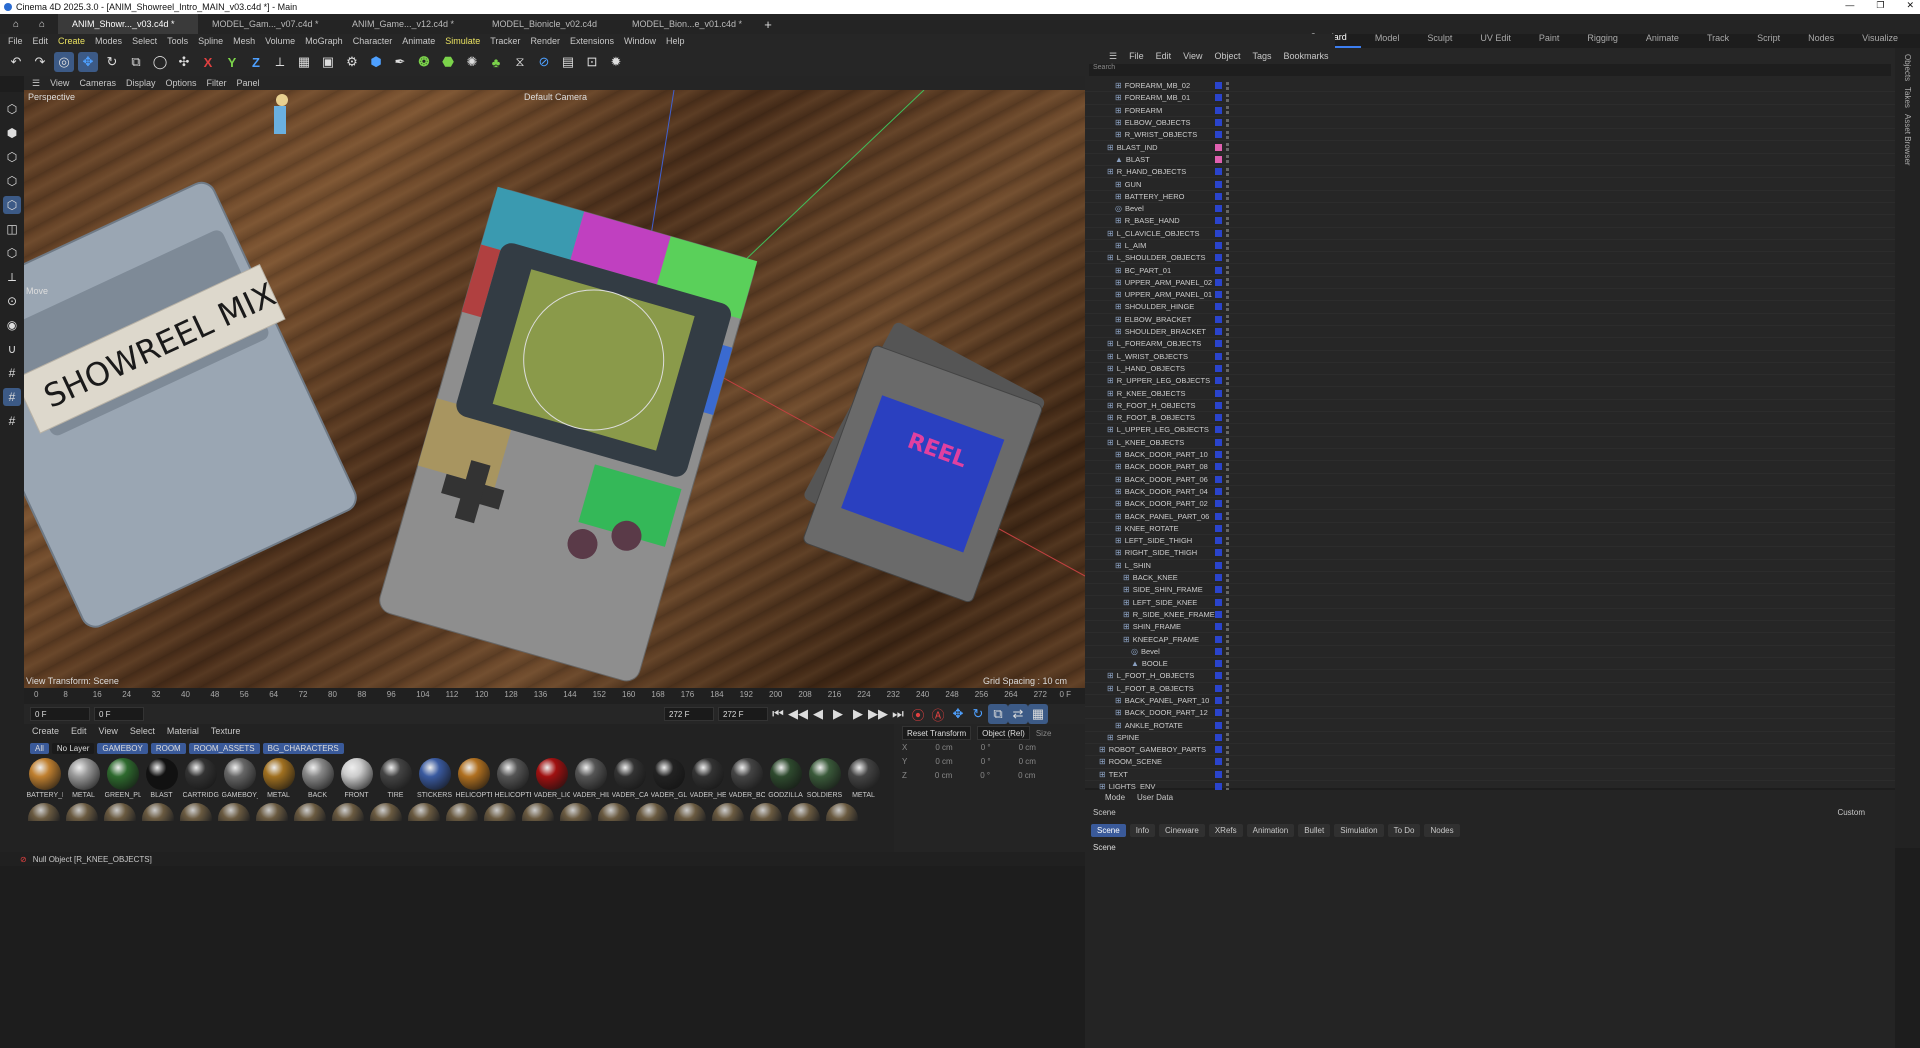 This screenshot has height=1048, width=1920. What do you see at coordinates (505, 41) in the screenshot?
I see `menu-tracker: Tracker` at bounding box center [505, 41].